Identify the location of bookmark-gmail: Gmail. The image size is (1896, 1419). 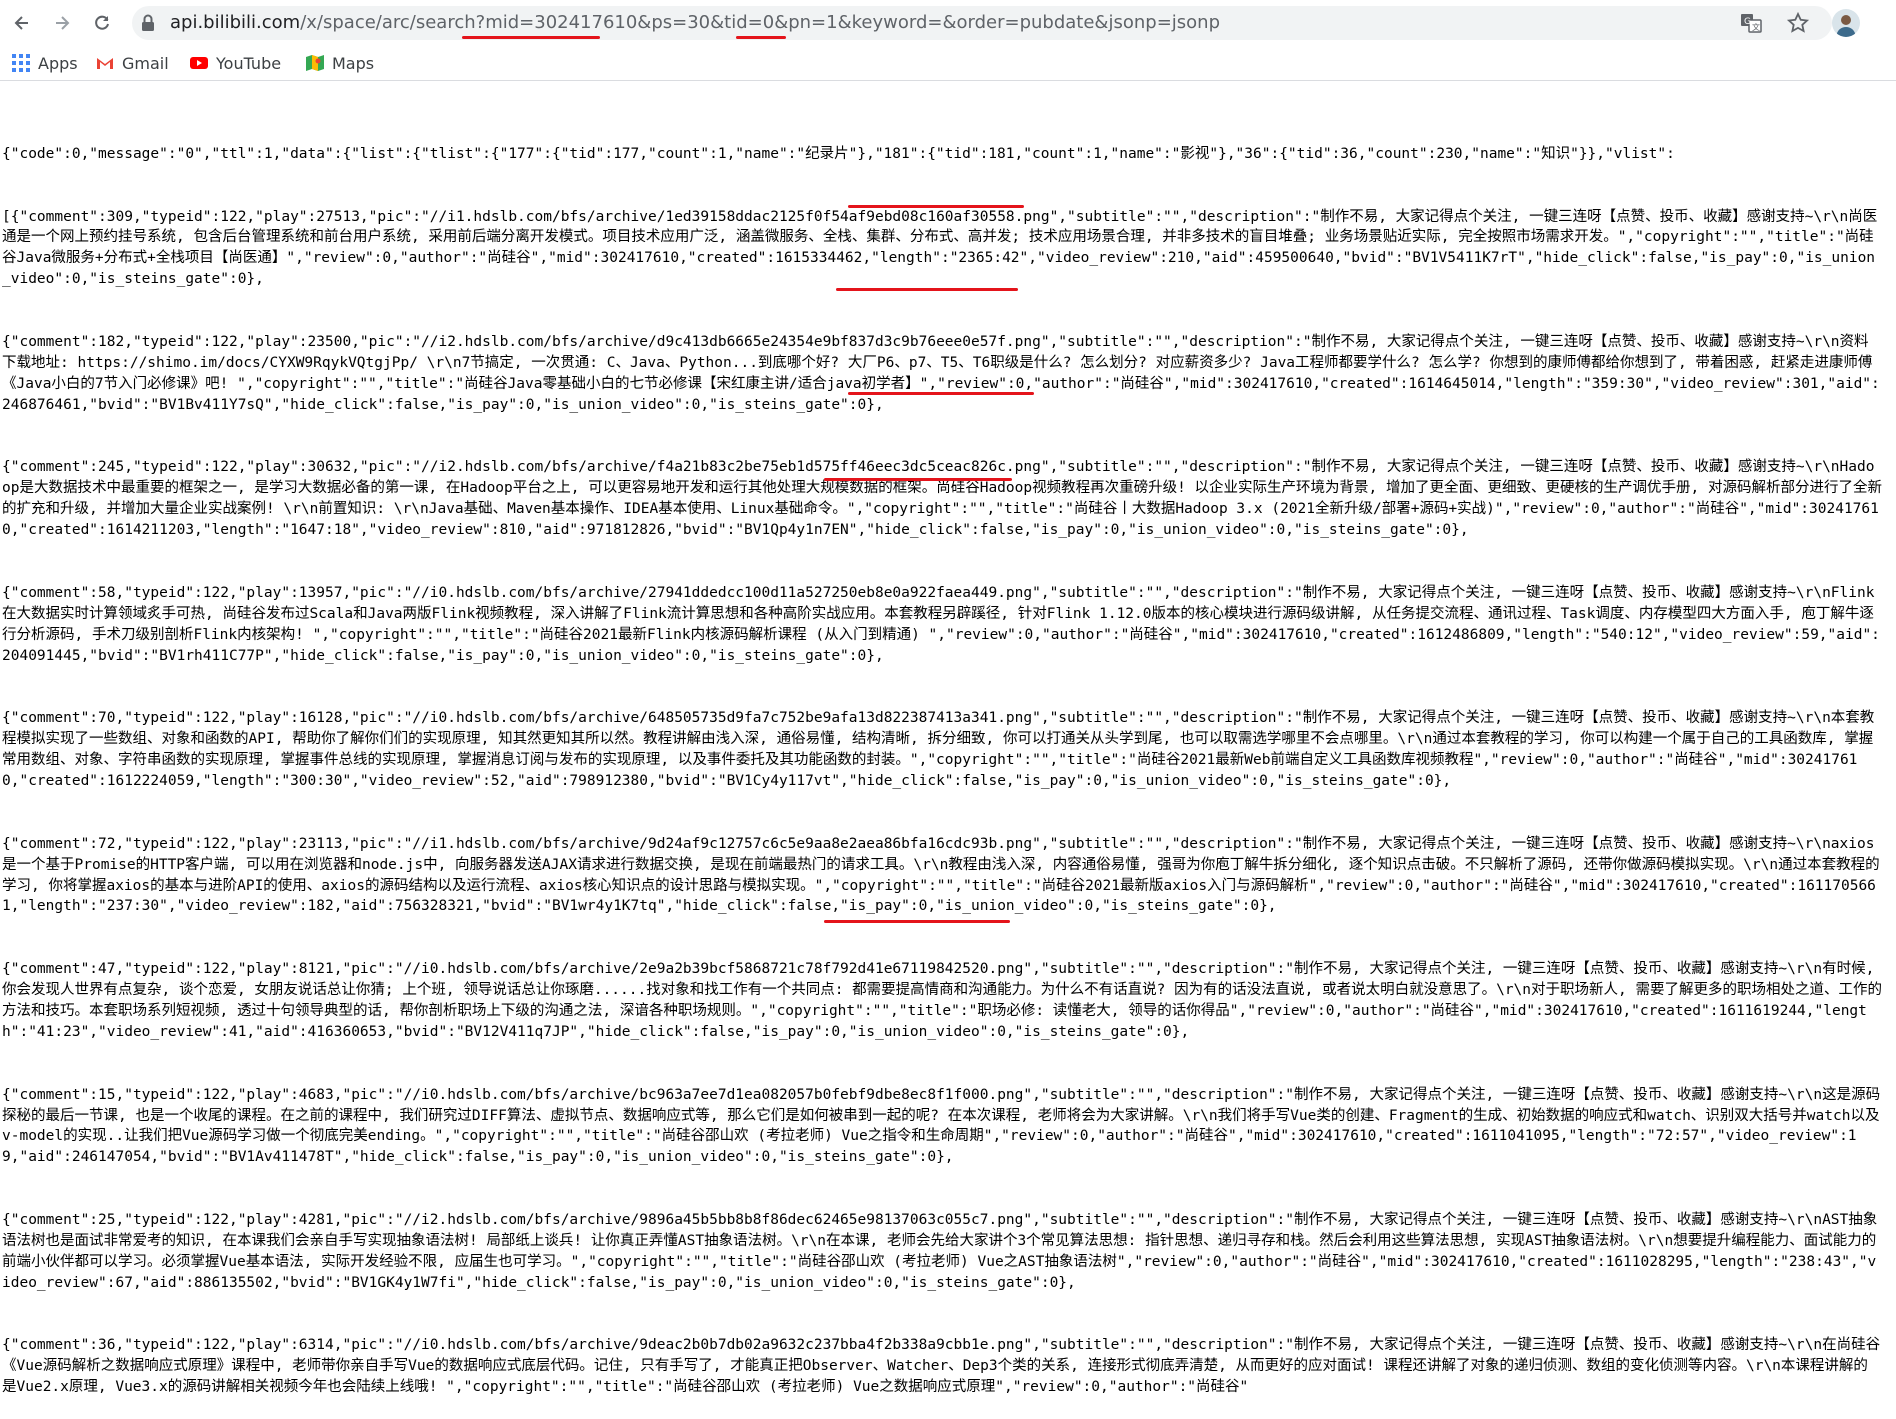
(132, 63).